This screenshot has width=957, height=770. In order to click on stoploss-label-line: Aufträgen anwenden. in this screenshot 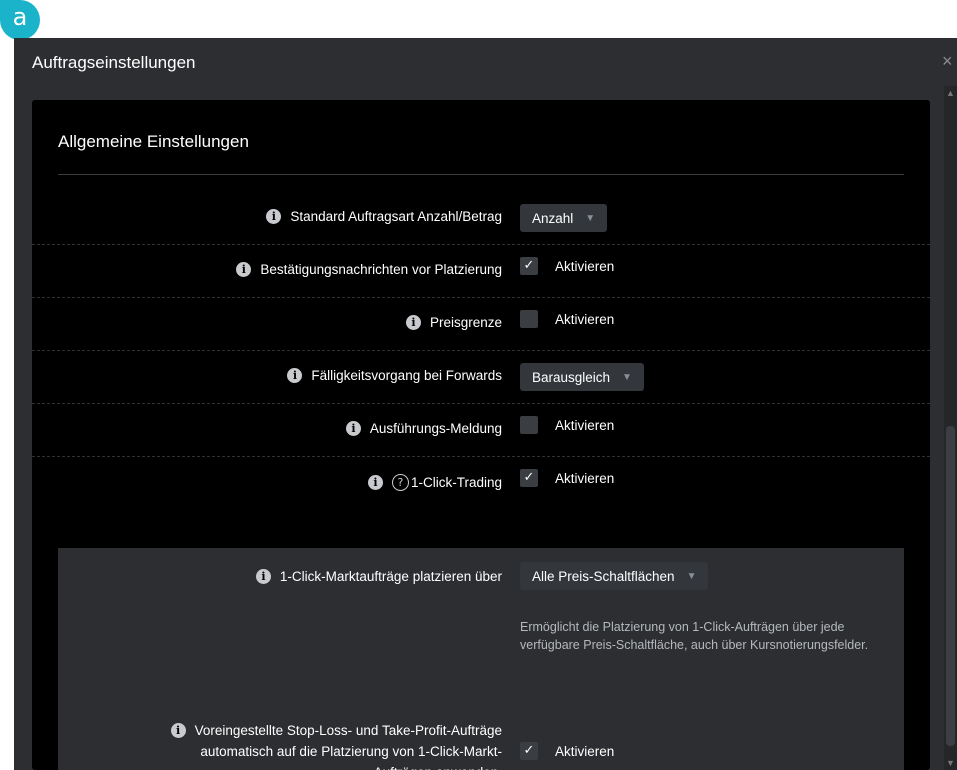, I will do `click(336, 766)`.